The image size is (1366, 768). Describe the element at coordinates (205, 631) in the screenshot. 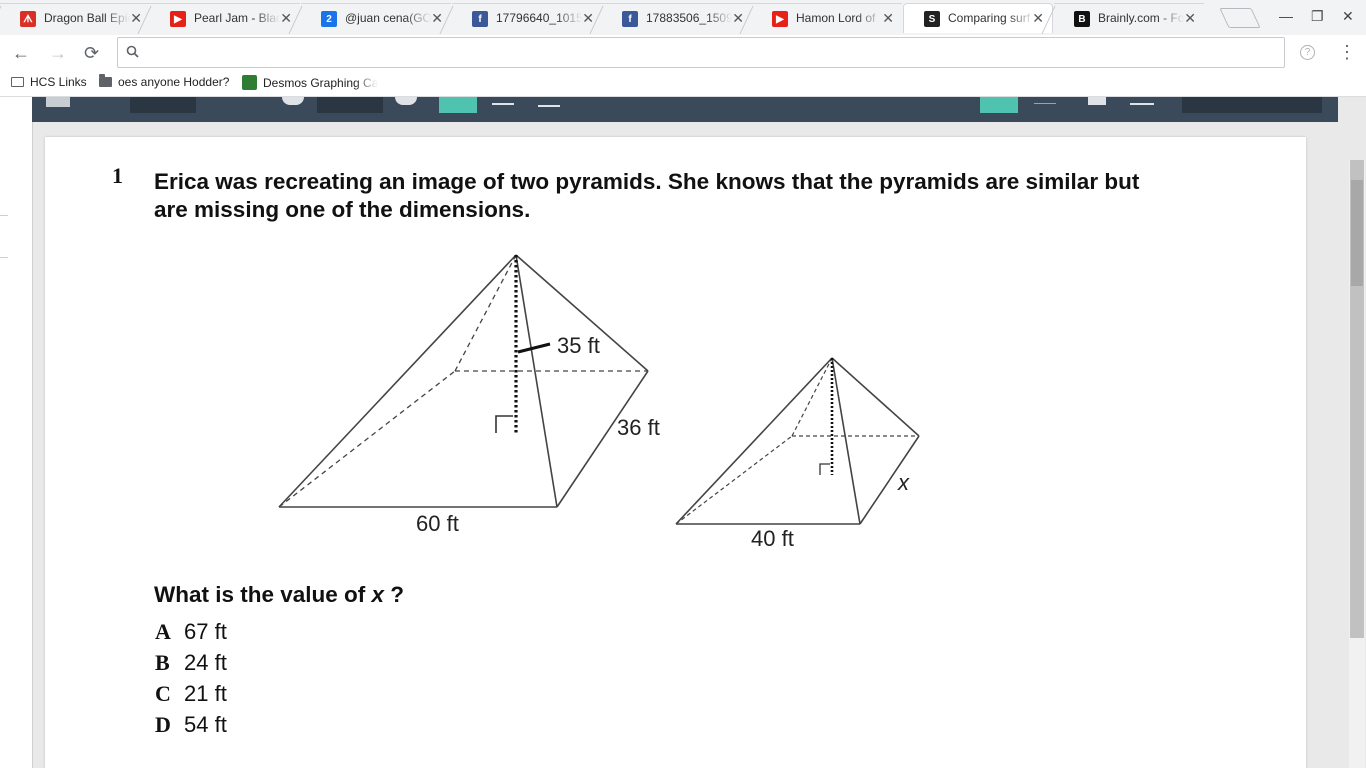

I see `choice-value: 67 ft` at that location.